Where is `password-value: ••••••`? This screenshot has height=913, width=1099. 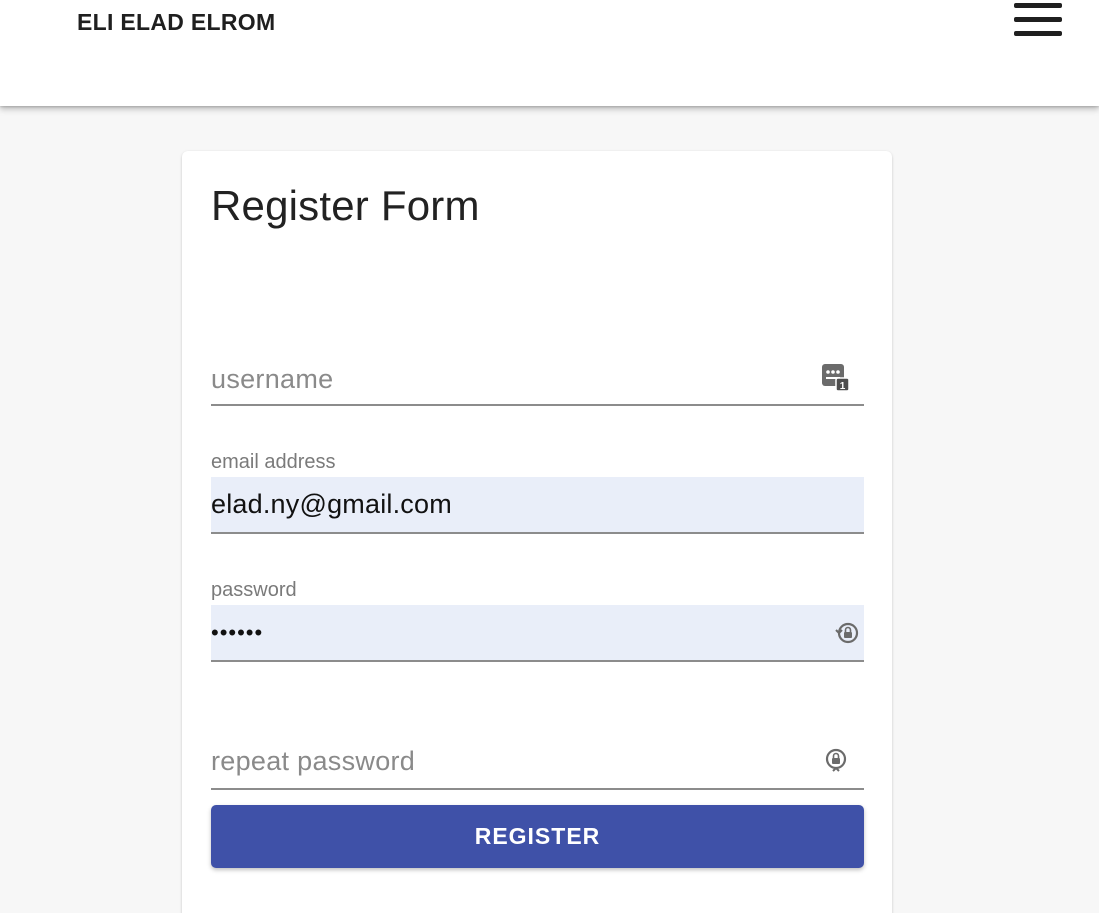
password-value: •••••• is located at coordinates (237, 632).